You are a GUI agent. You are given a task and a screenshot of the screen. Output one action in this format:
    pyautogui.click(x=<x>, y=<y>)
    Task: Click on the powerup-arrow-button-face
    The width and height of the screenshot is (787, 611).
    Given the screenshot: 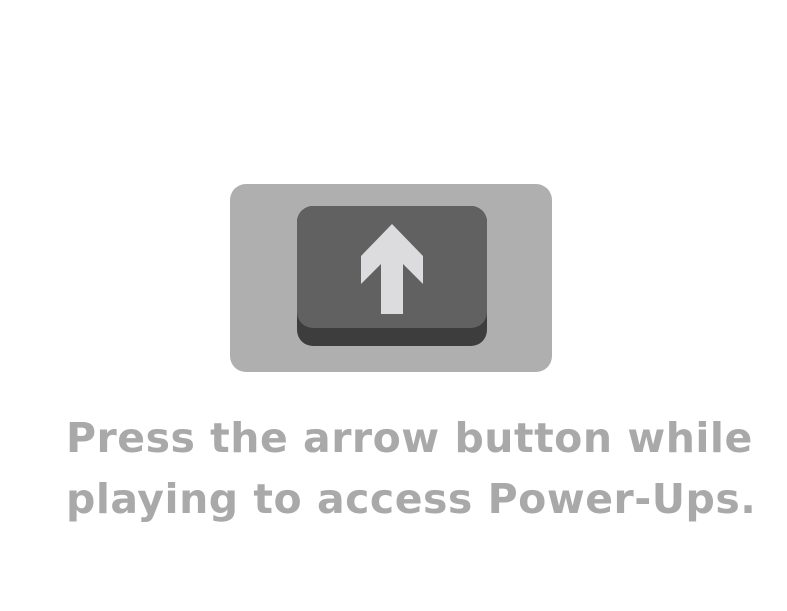 What is the action you would take?
    pyautogui.click(x=392, y=267)
    